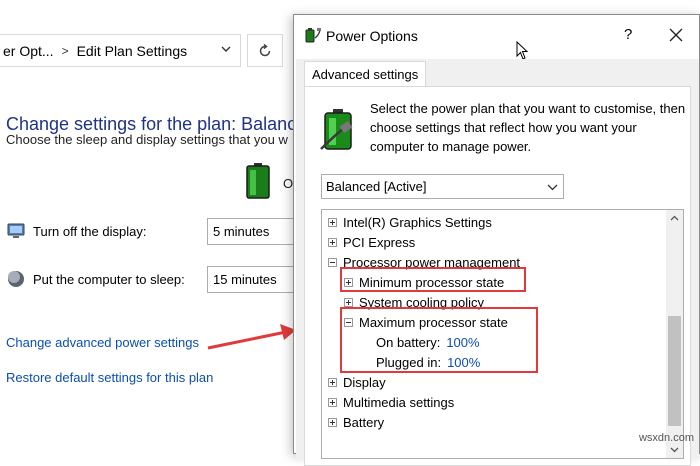 This screenshot has height=466, width=700. I want to click on tree-item-pci-express: PCI Express, so click(371, 242).